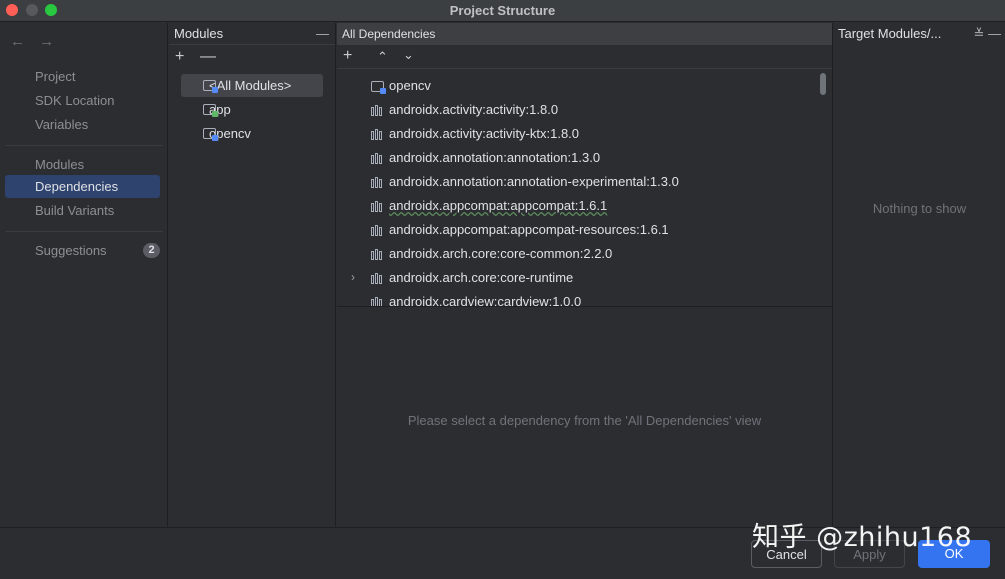  Describe the element at coordinates (484, 133) in the screenshot. I see `dependency-label: androidx.activity:activity-ktx:1.8.0` at that location.